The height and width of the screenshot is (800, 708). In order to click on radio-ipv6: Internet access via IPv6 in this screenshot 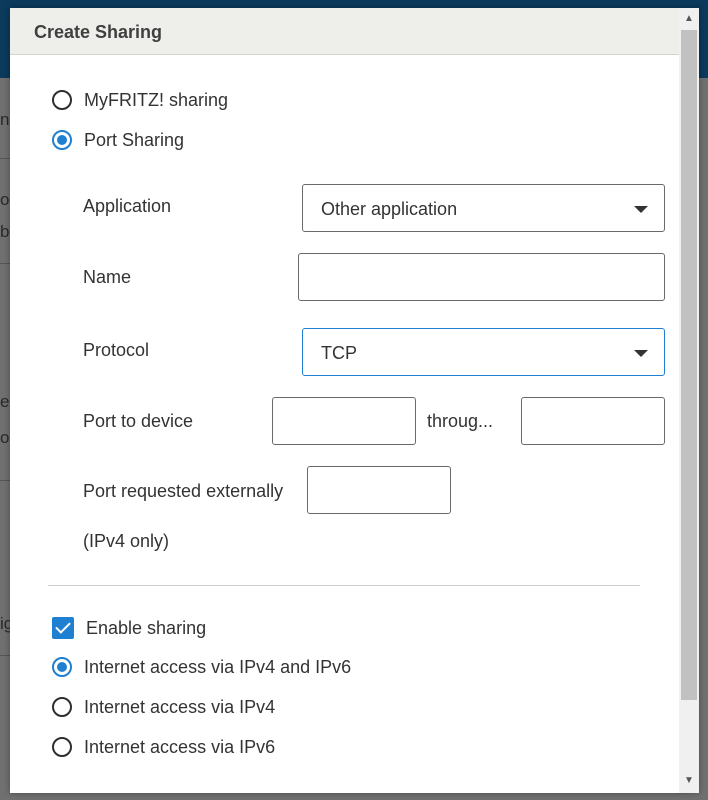, I will do `click(163, 747)`.